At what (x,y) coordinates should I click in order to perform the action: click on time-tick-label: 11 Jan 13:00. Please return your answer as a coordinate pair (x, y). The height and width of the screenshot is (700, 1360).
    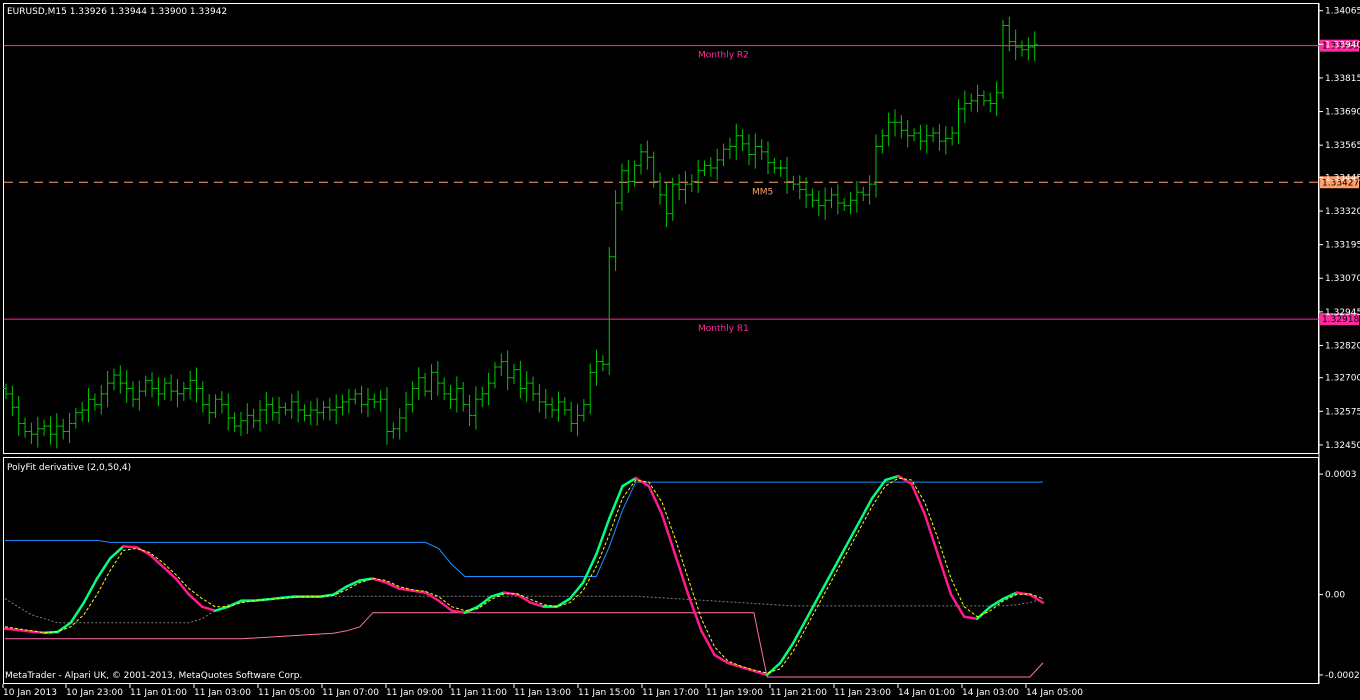
    Looking at the image, I should click on (542, 693).